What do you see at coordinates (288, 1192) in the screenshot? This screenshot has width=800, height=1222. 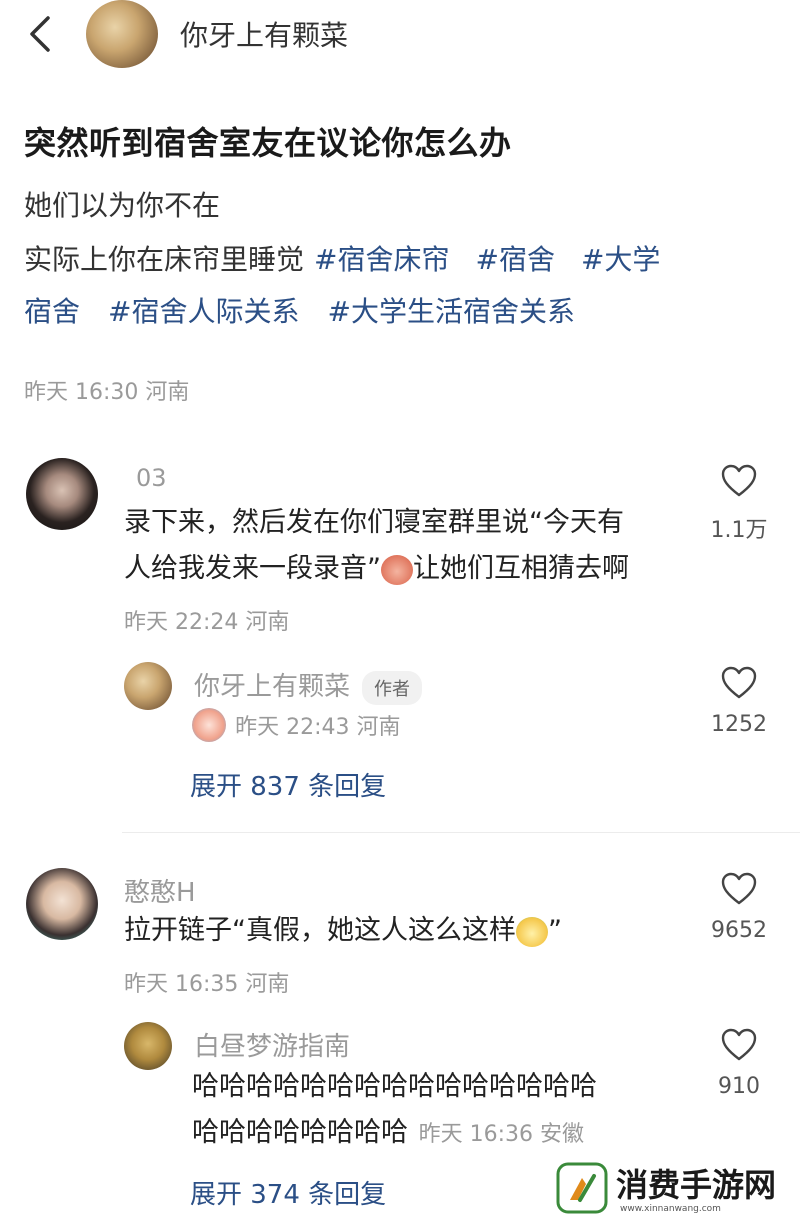 I see `expand-replies-link: 展开 374 条回复` at bounding box center [288, 1192].